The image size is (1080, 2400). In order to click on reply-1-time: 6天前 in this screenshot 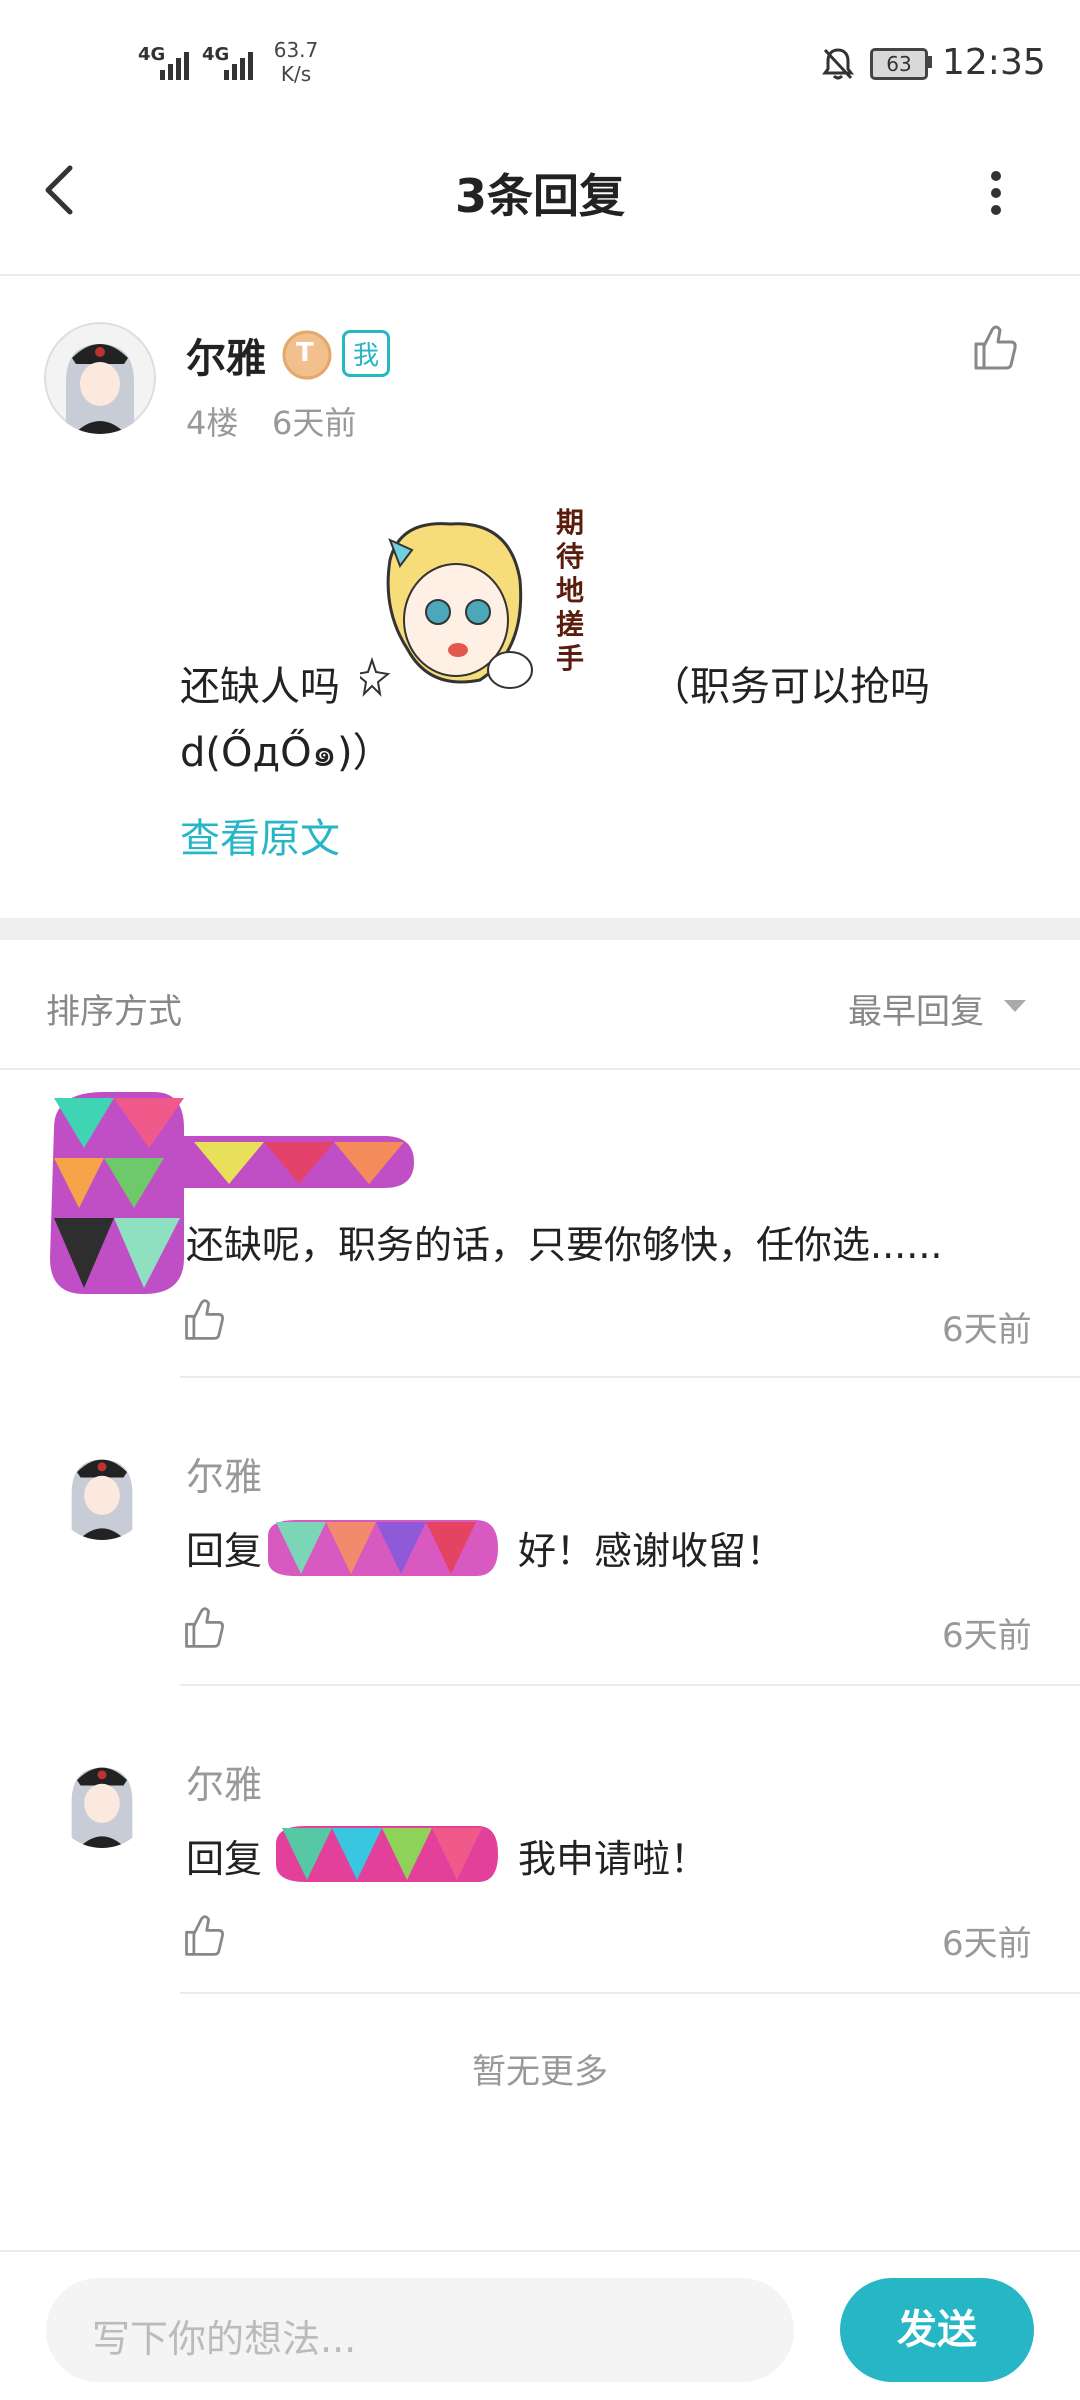, I will do `click(987, 1330)`.